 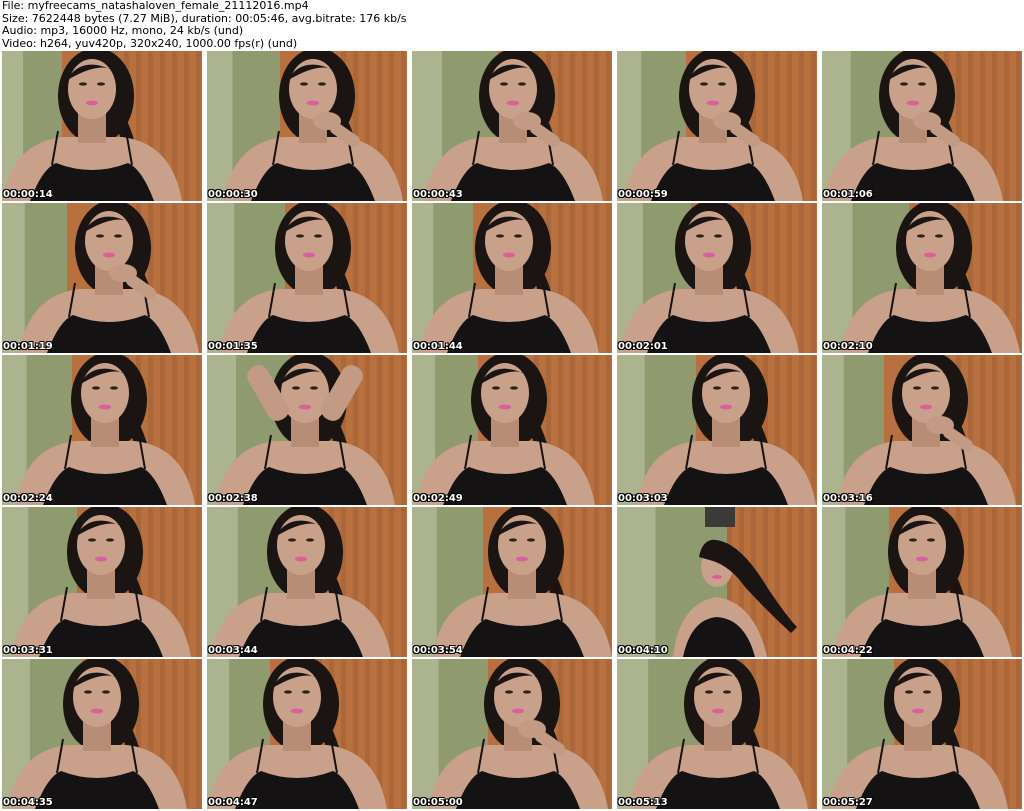 I want to click on thumbnail-timestamp: 00:02:38, so click(x=233, y=498).